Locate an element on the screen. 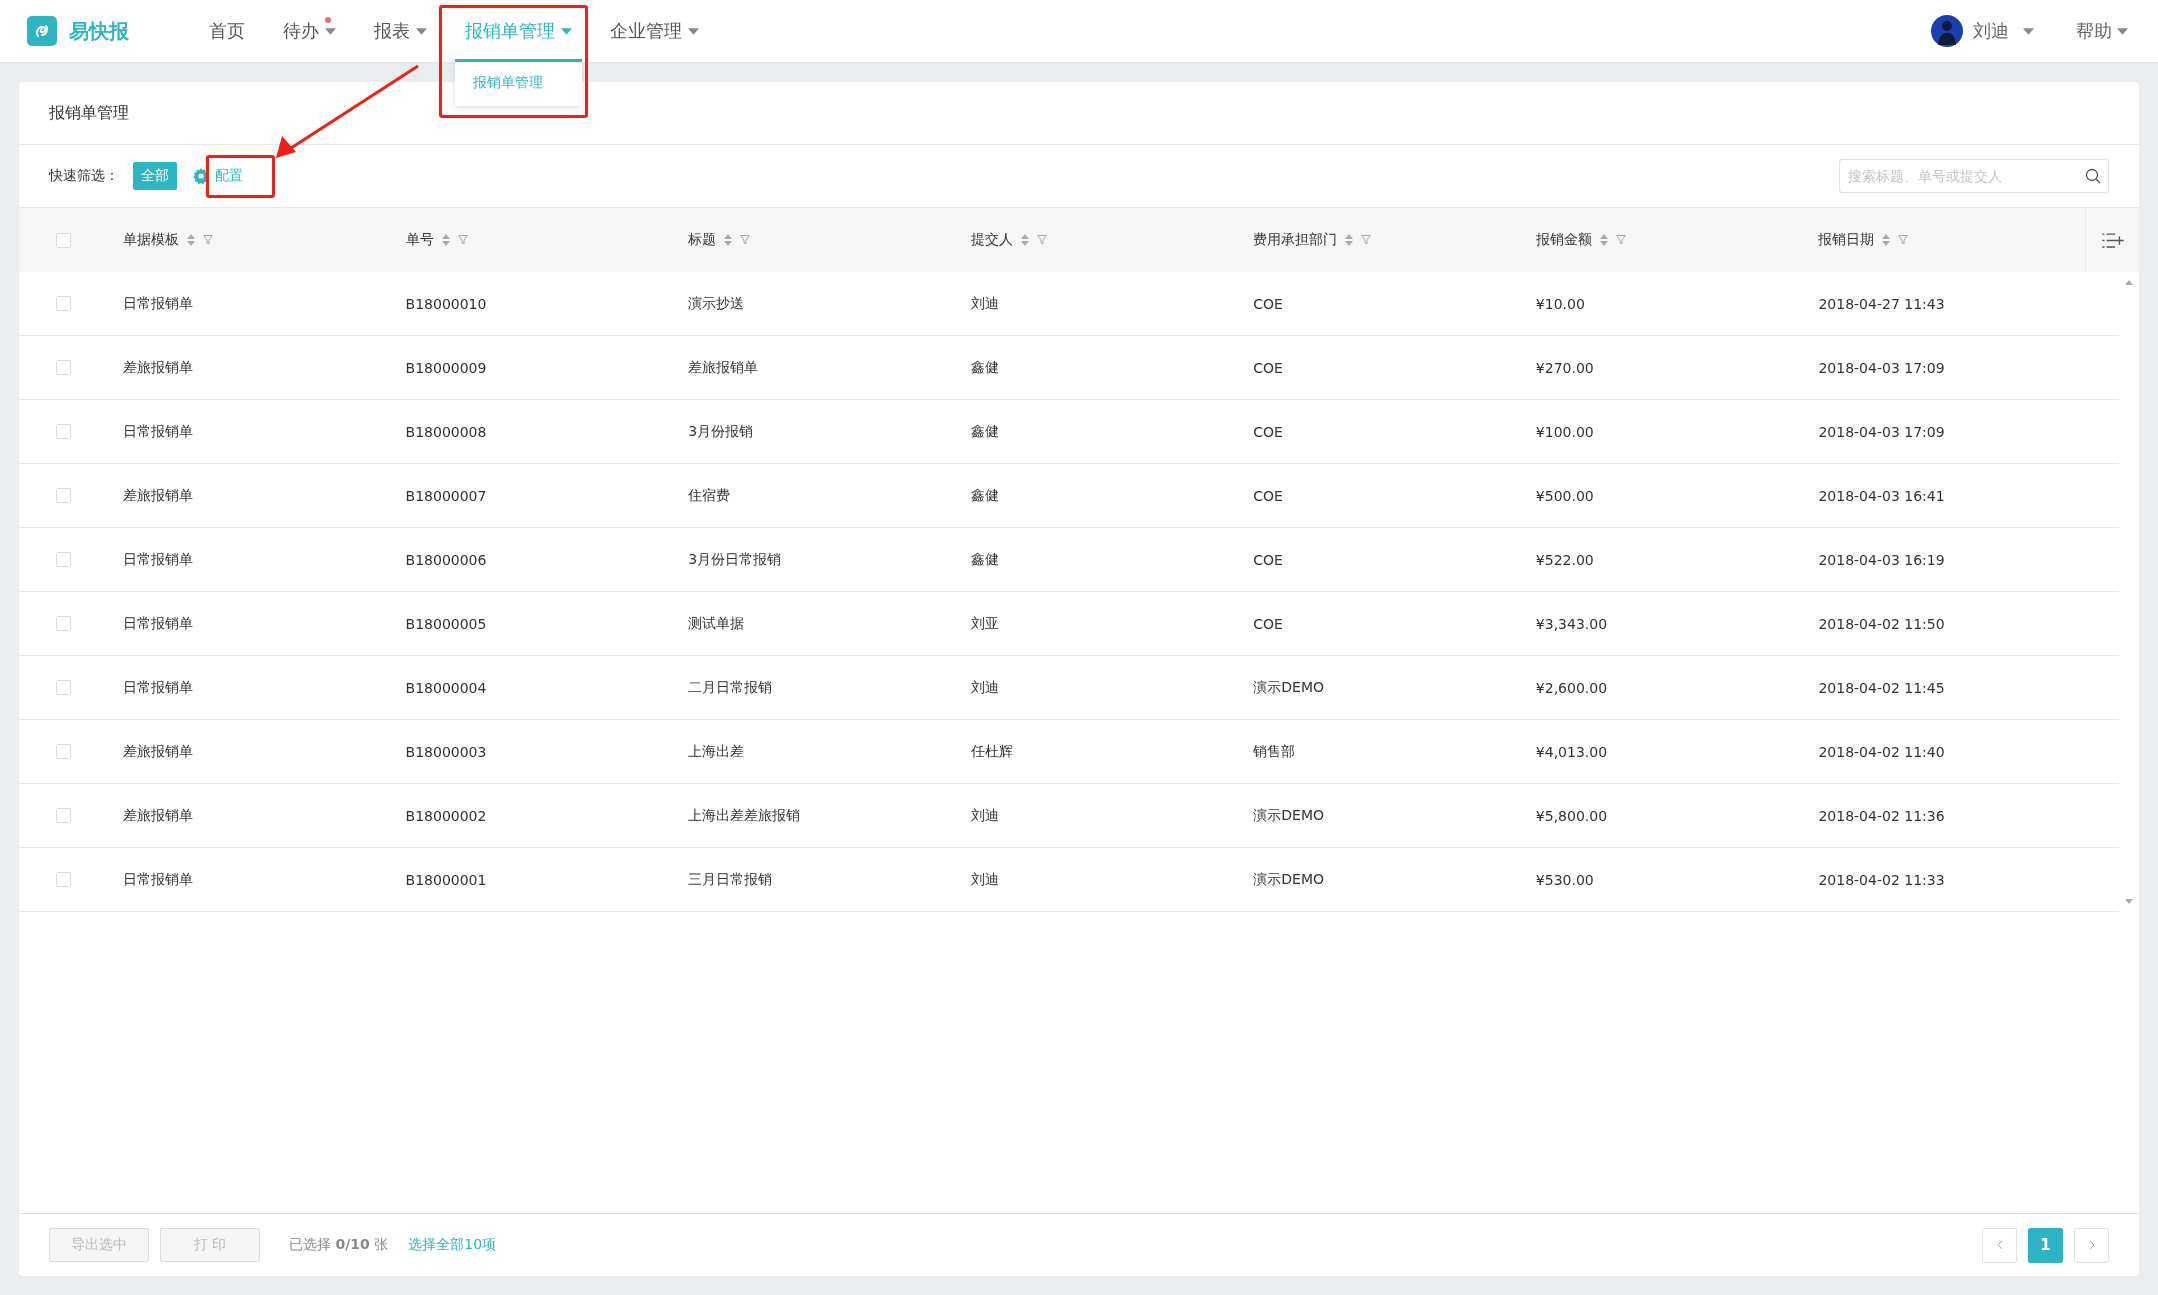 This screenshot has height=1295, width=2158. table-cell: 三月日常报销 is located at coordinates (730, 879).